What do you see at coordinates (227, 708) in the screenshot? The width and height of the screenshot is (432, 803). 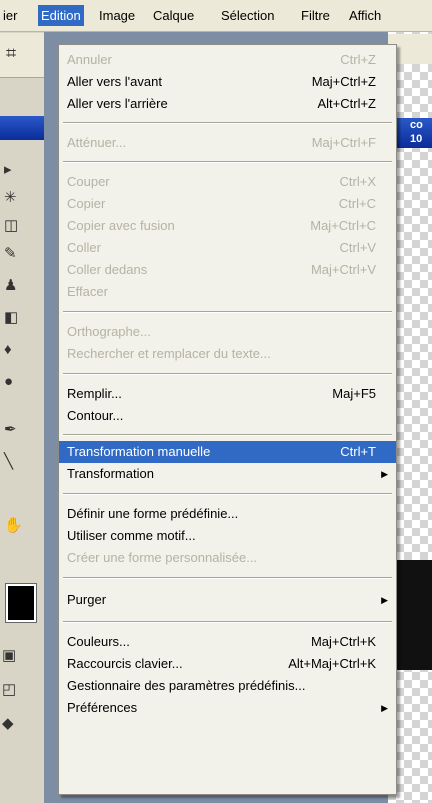 I see `menu-item-preferences: Préférences ▶` at bounding box center [227, 708].